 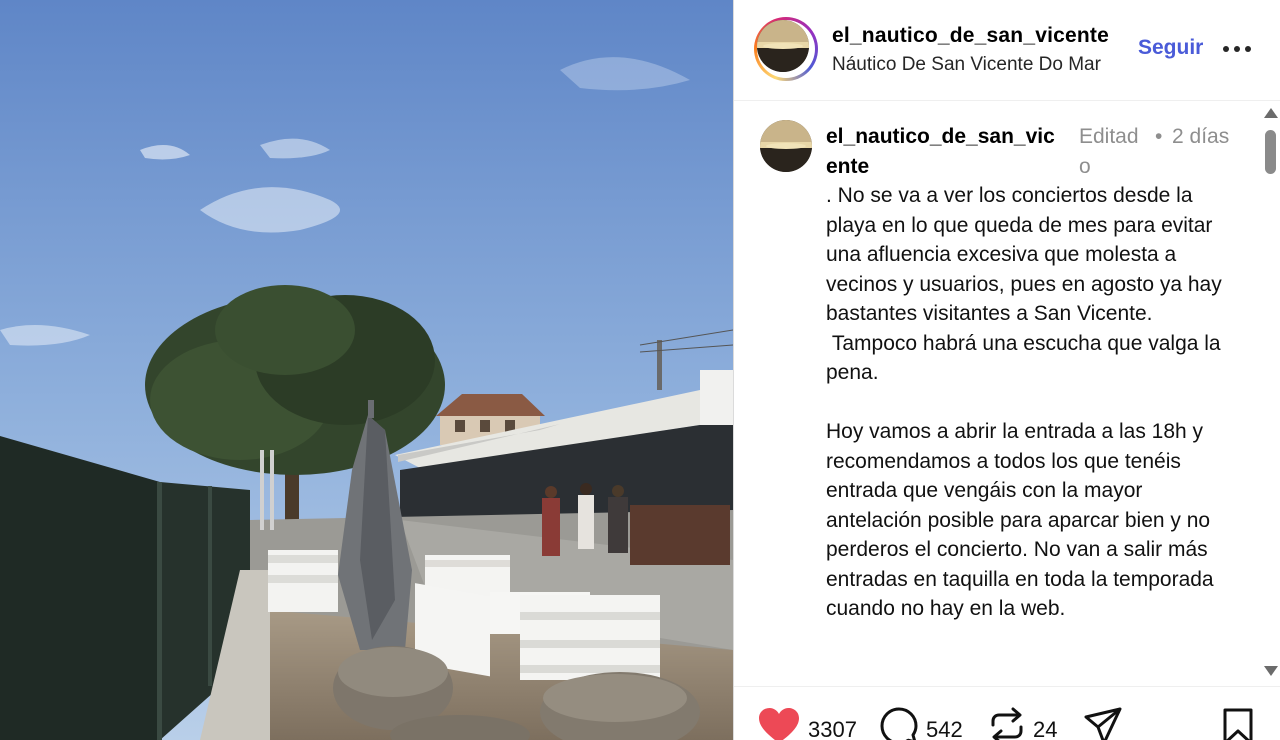 I want to click on scroll-up-arrow-icon, so click(x=1271, y=113).